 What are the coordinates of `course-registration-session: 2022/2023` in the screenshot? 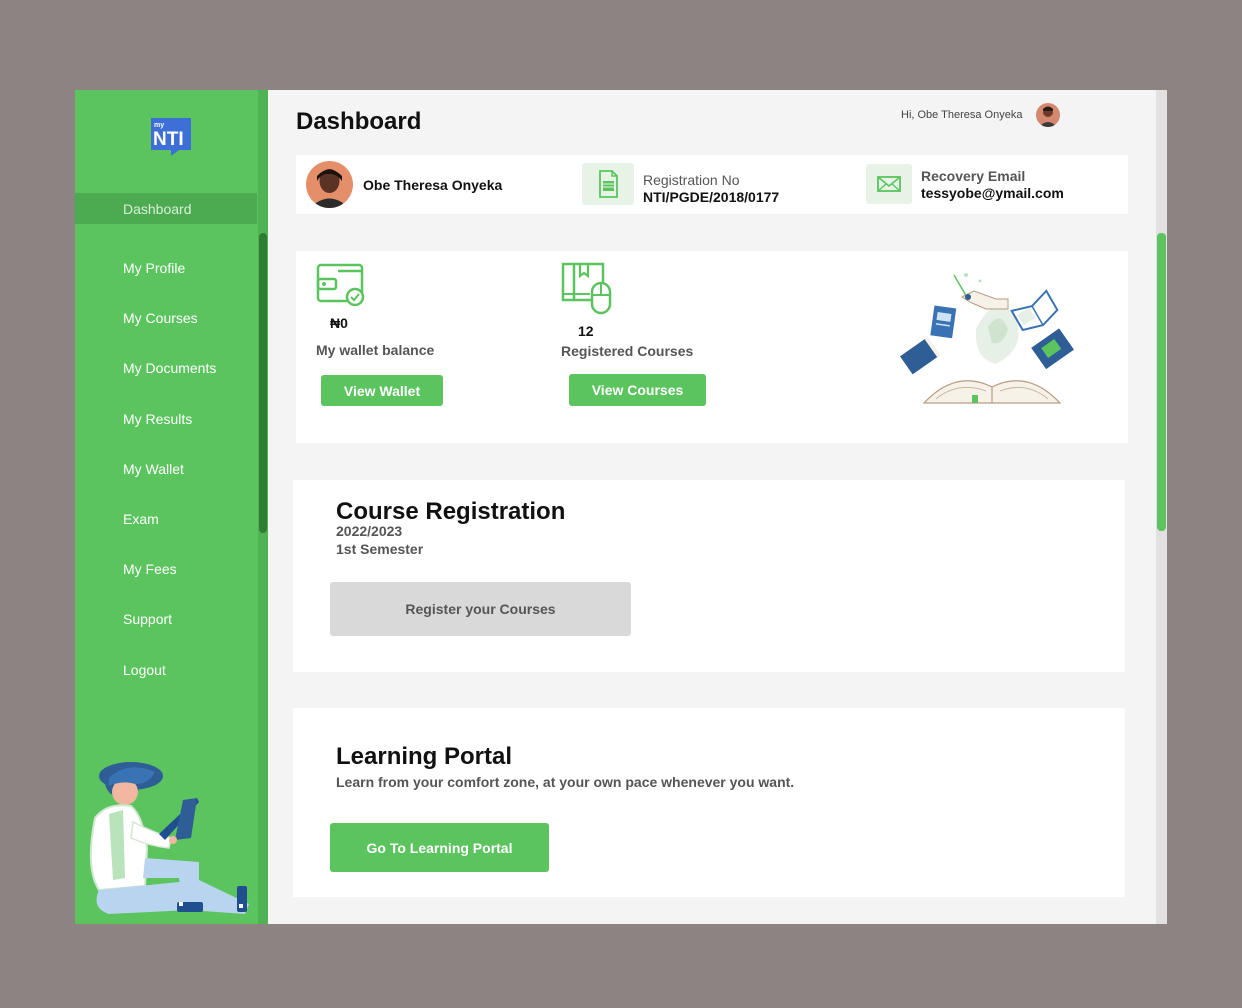 It's located at (369, 531).